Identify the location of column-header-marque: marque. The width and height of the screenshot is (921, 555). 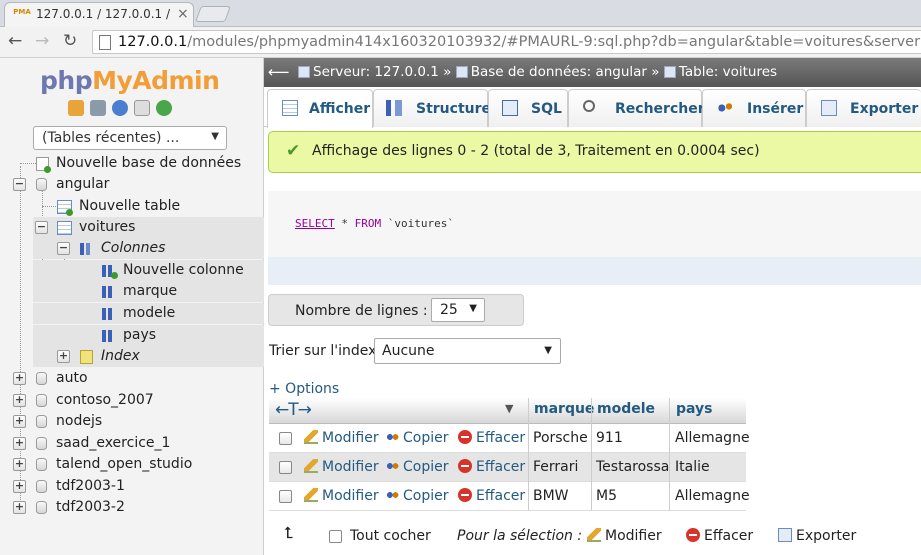
(564, 409).